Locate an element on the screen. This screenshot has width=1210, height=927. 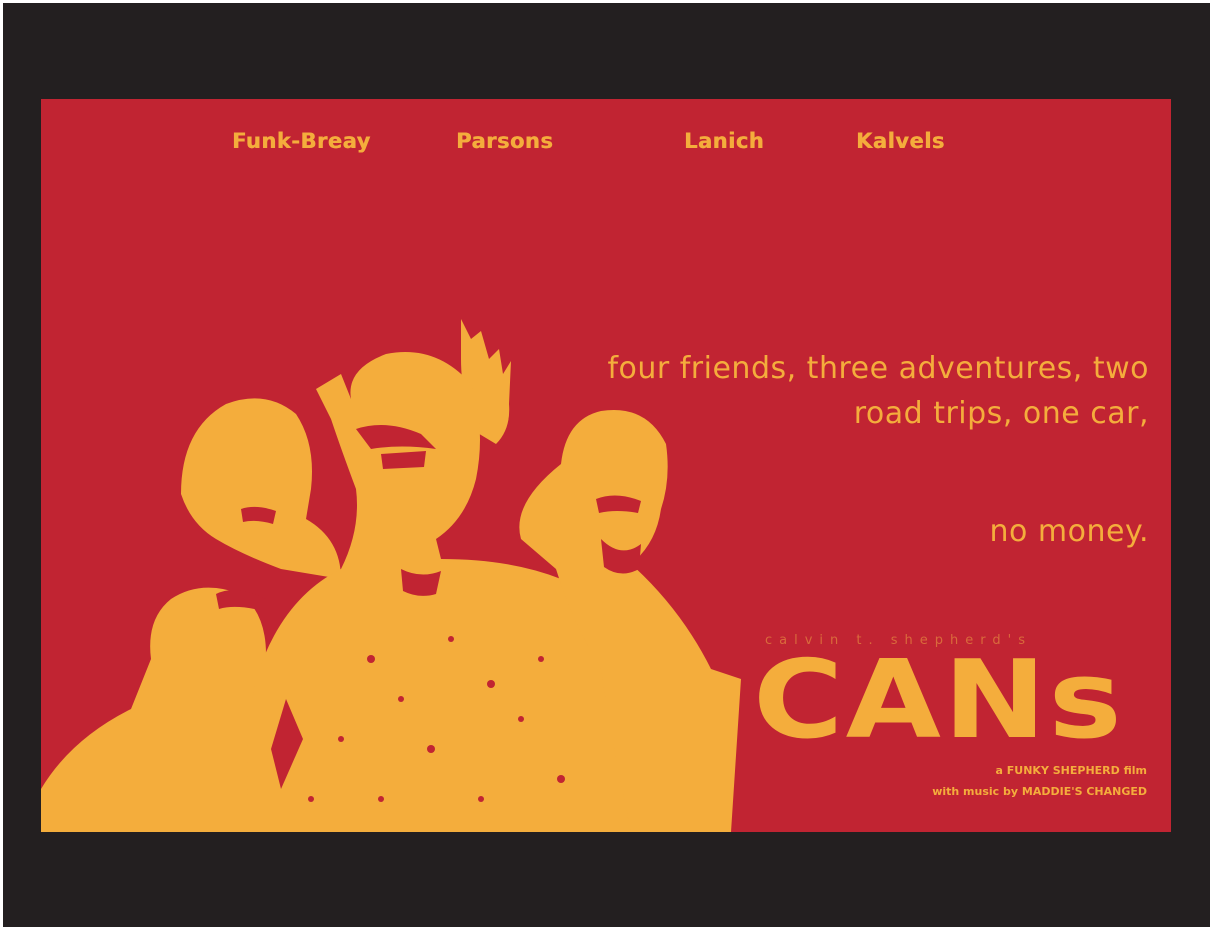
cast-credits: Funk-Breay Parsons Lanich Kalvels is located at coordinates (606, 149).